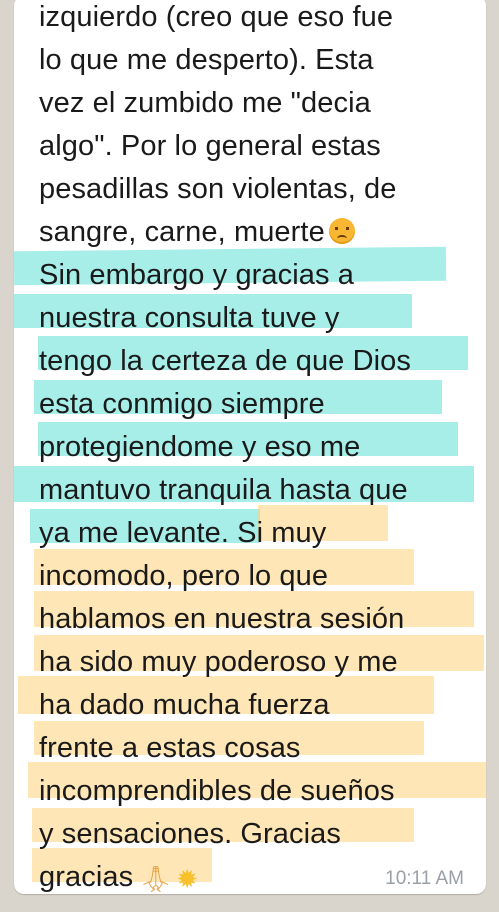 Image resolution: width=499 pixels, height=912 pixels. Describe the element at coordinates (183, 533) in the screenshot. I see `message-line: ya me levante. Si muy` at that location.